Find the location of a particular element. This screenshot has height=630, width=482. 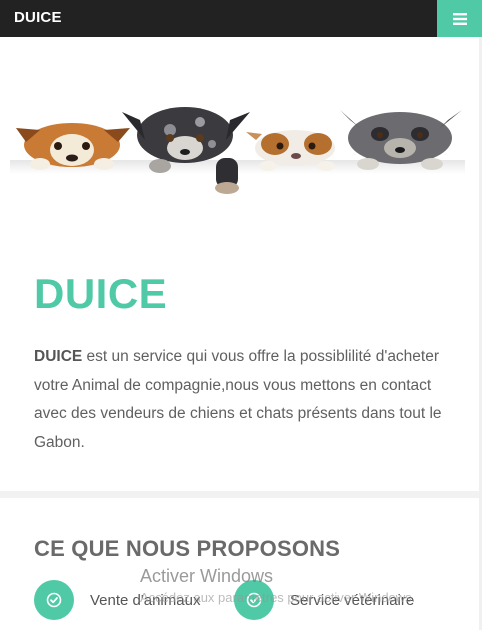

menu-toggle-button is located at coordinates (459, 18).